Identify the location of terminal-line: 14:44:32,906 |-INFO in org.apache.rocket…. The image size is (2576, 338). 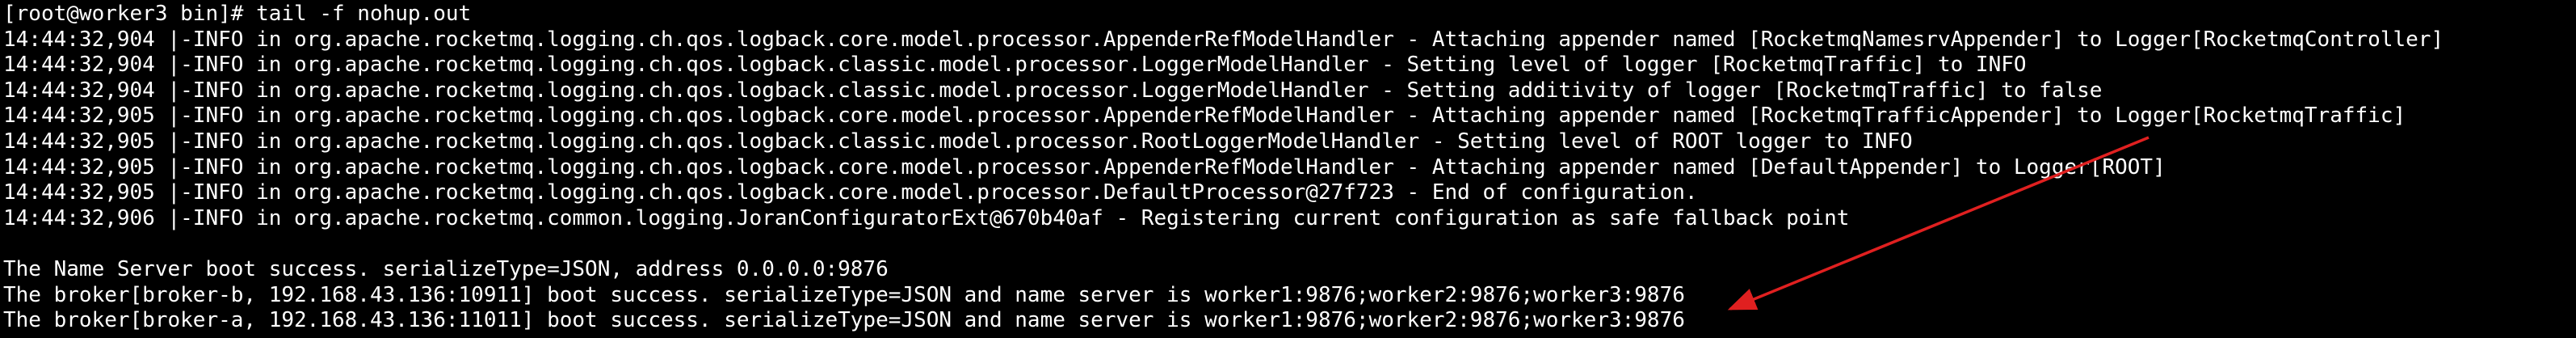
(927, 218).